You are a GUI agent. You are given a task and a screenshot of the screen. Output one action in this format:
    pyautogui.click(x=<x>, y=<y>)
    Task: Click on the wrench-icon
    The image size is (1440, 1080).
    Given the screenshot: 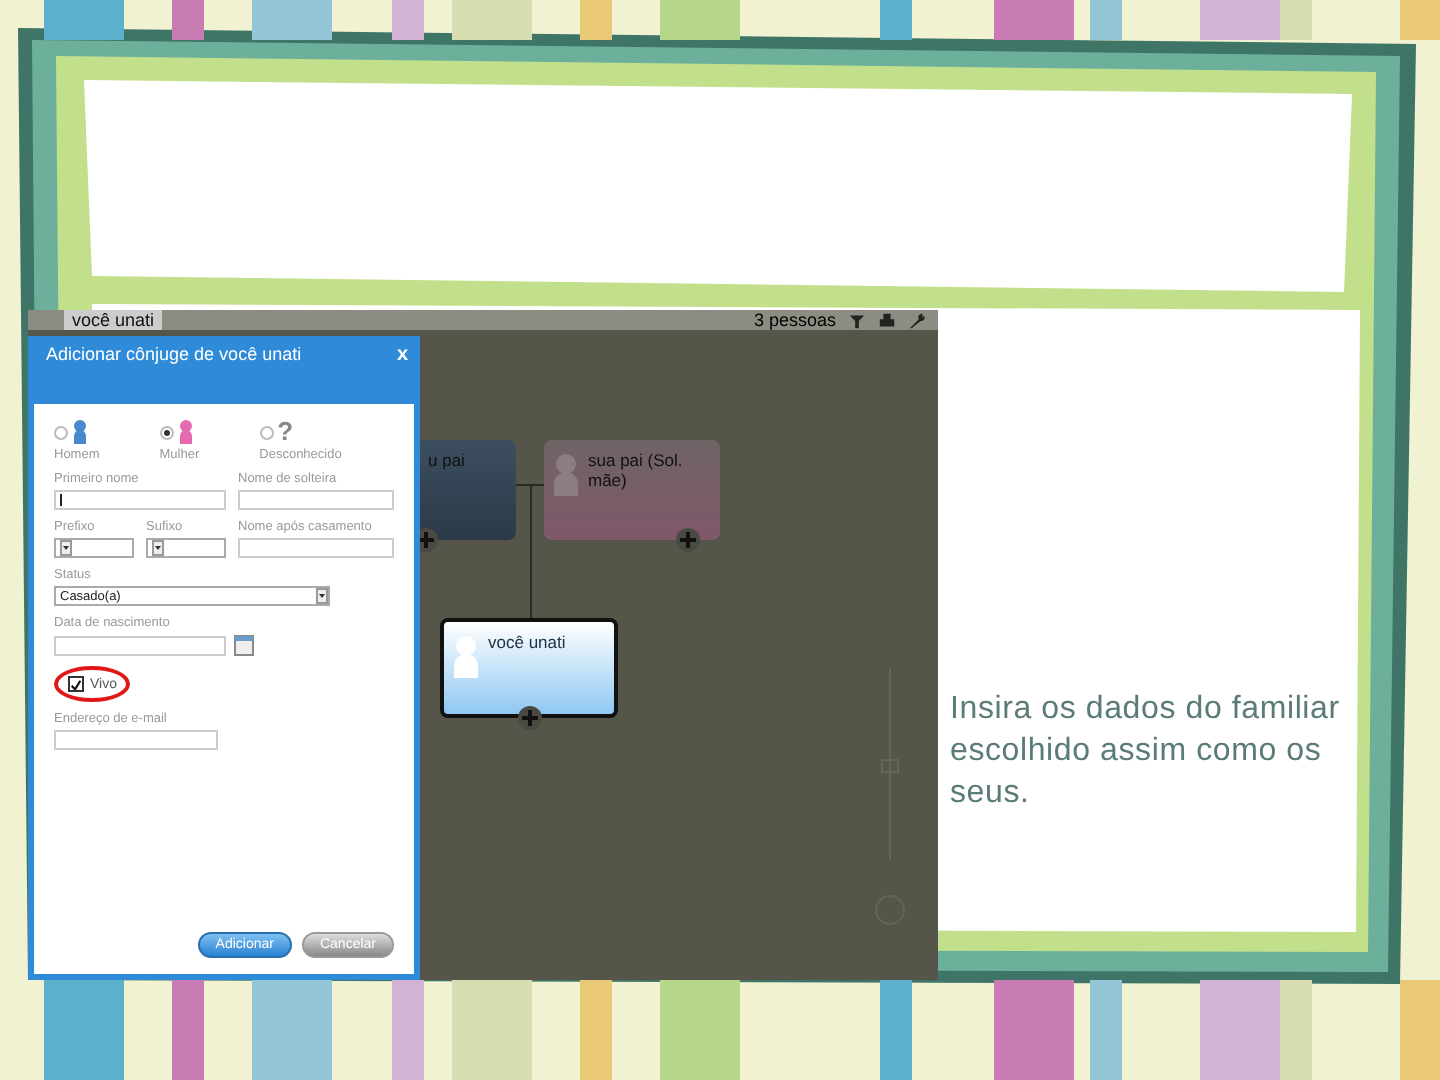 What is the action you would take?
    pyautogui.click(x=917, y=320)
    